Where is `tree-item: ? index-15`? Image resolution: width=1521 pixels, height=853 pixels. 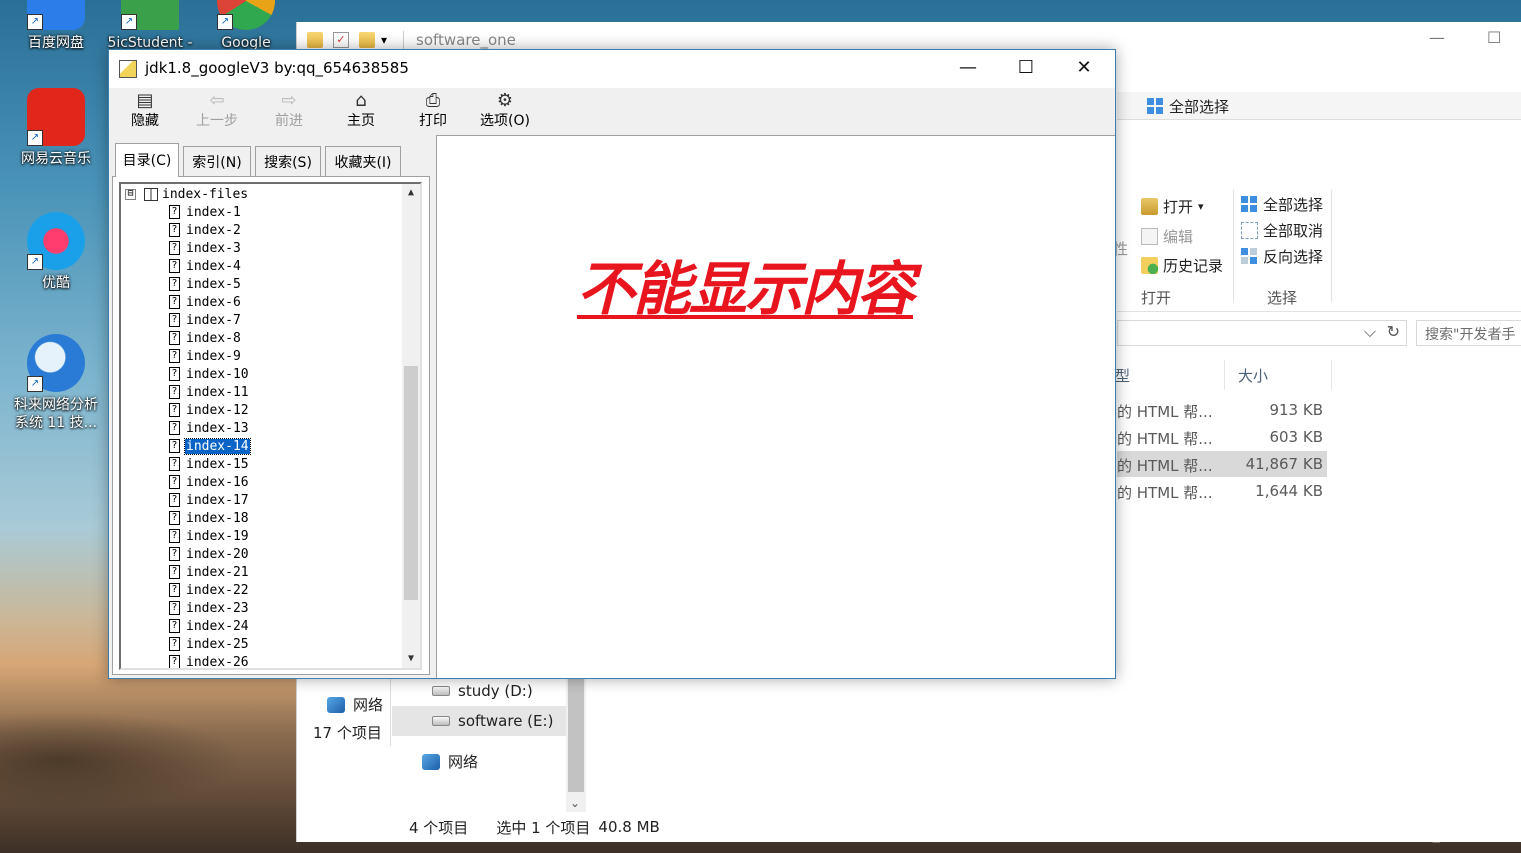
tree-item: ? index-15 is located at coordinates (209, 464).